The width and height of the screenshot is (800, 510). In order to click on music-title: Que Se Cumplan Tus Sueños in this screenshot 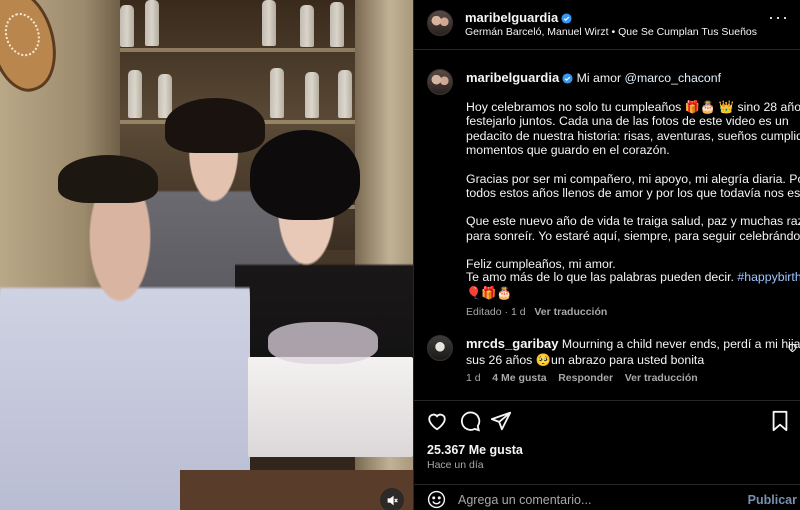, I will do `click(687, 32)`.